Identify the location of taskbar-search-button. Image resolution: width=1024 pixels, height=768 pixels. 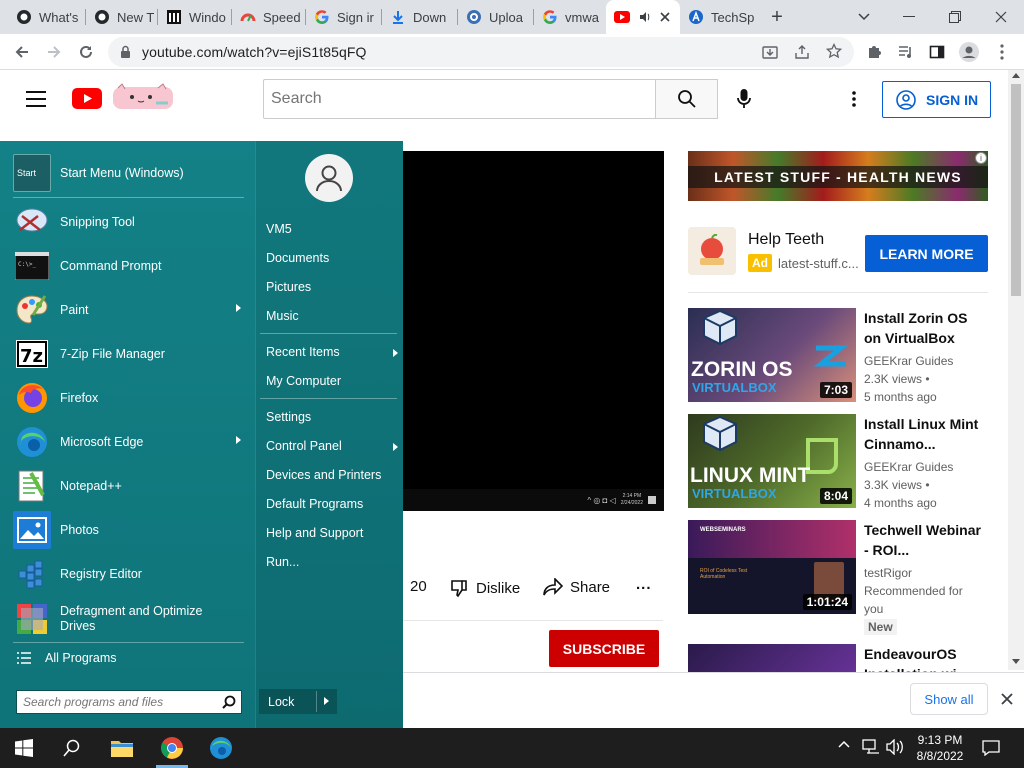
(72, 748).